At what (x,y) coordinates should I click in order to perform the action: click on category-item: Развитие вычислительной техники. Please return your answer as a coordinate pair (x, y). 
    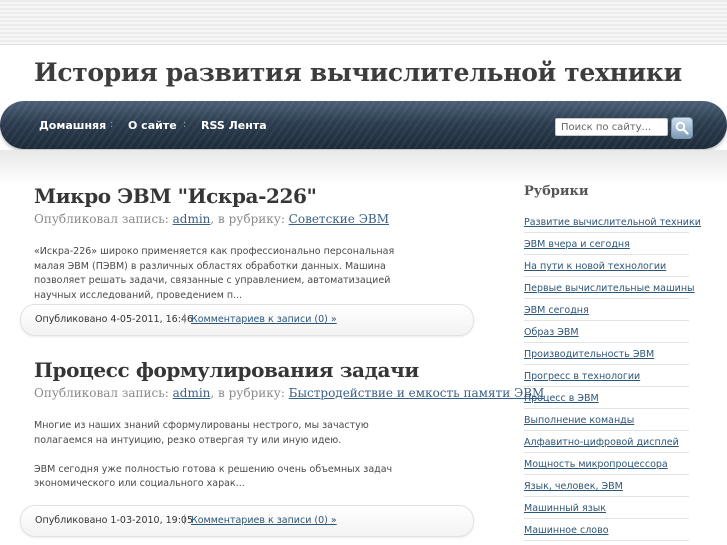
    Looking at the image, I should click on (612, 222).